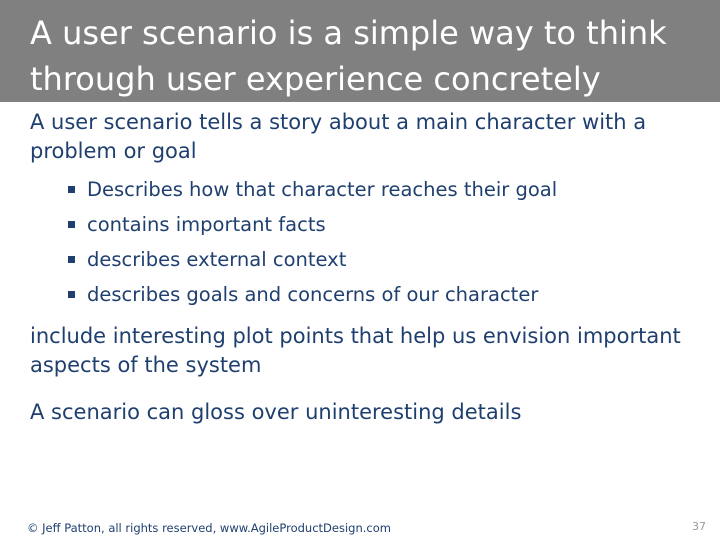 The height and width of the screenshot is (540, 720). What do you see at coordinates (391, 224) in the screenshot?
I see `list-item: contains important facts` at bounding box center [391, 224].